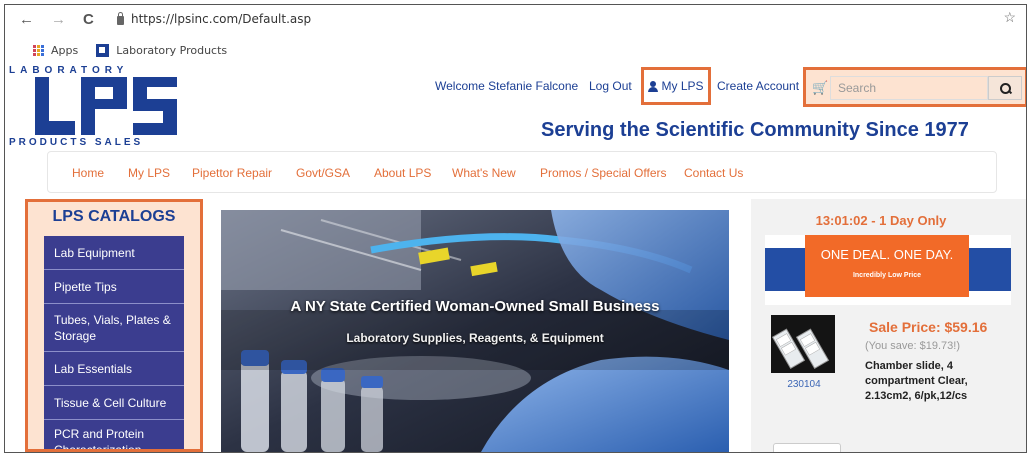  I want to click on apps-grid-icon, so click(38, 50).